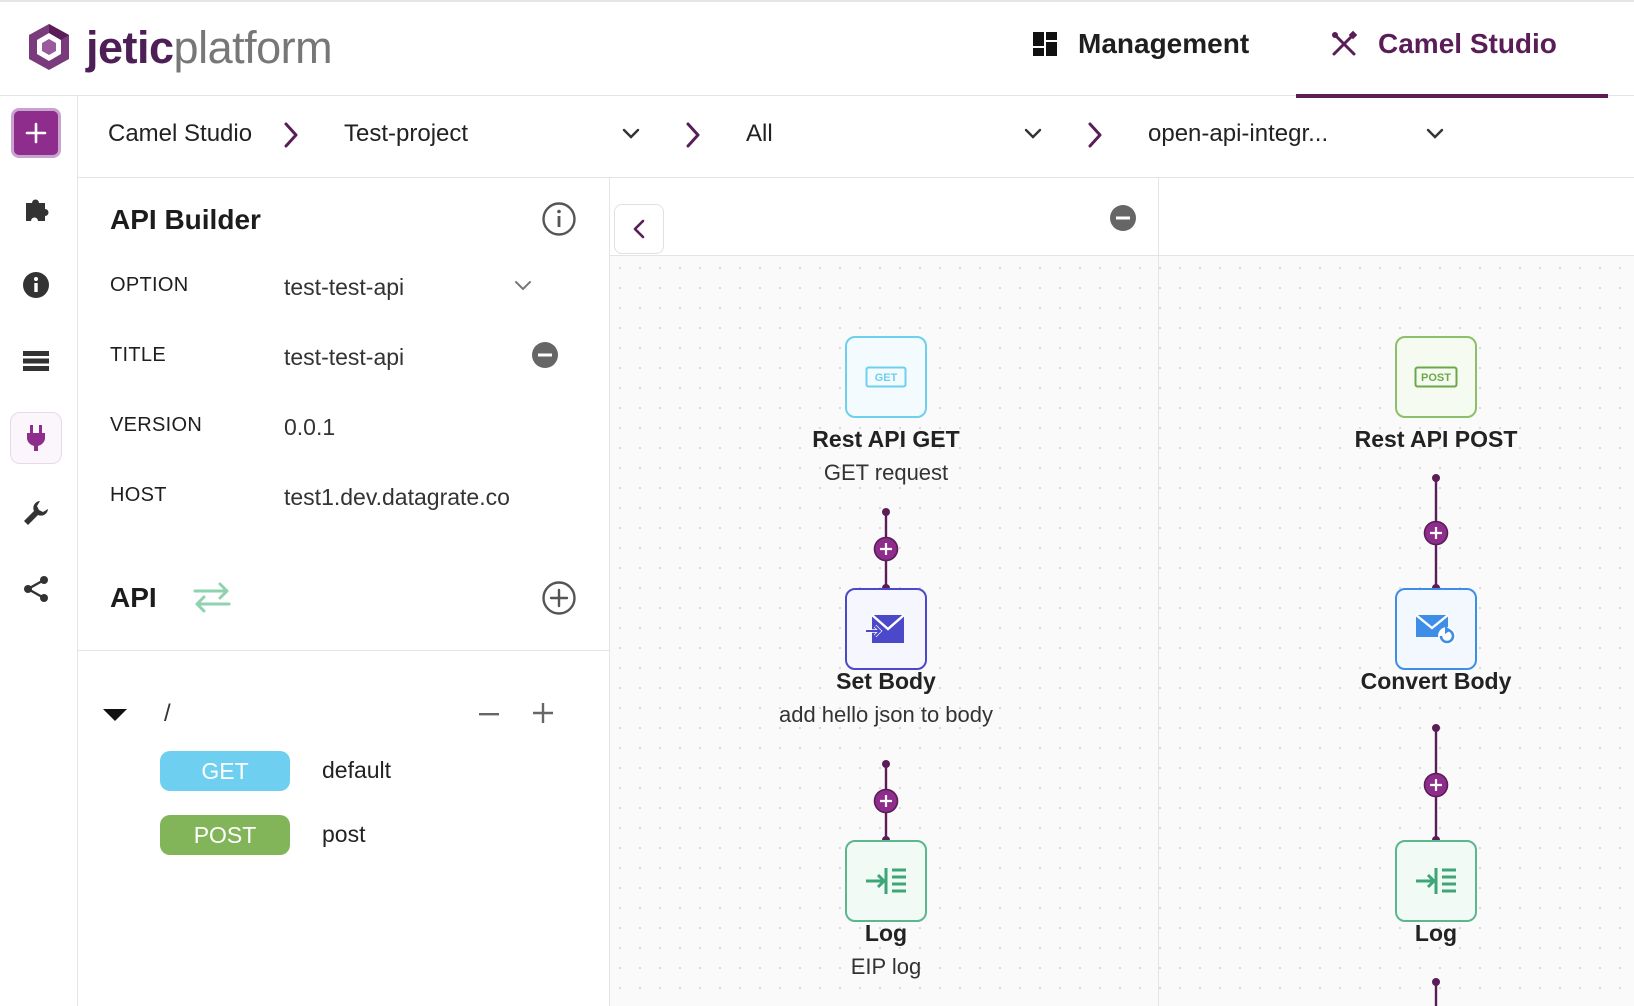  Describe the element at coordinates (1345, 43) in the screenshot. I see `tools-icon` at that location.